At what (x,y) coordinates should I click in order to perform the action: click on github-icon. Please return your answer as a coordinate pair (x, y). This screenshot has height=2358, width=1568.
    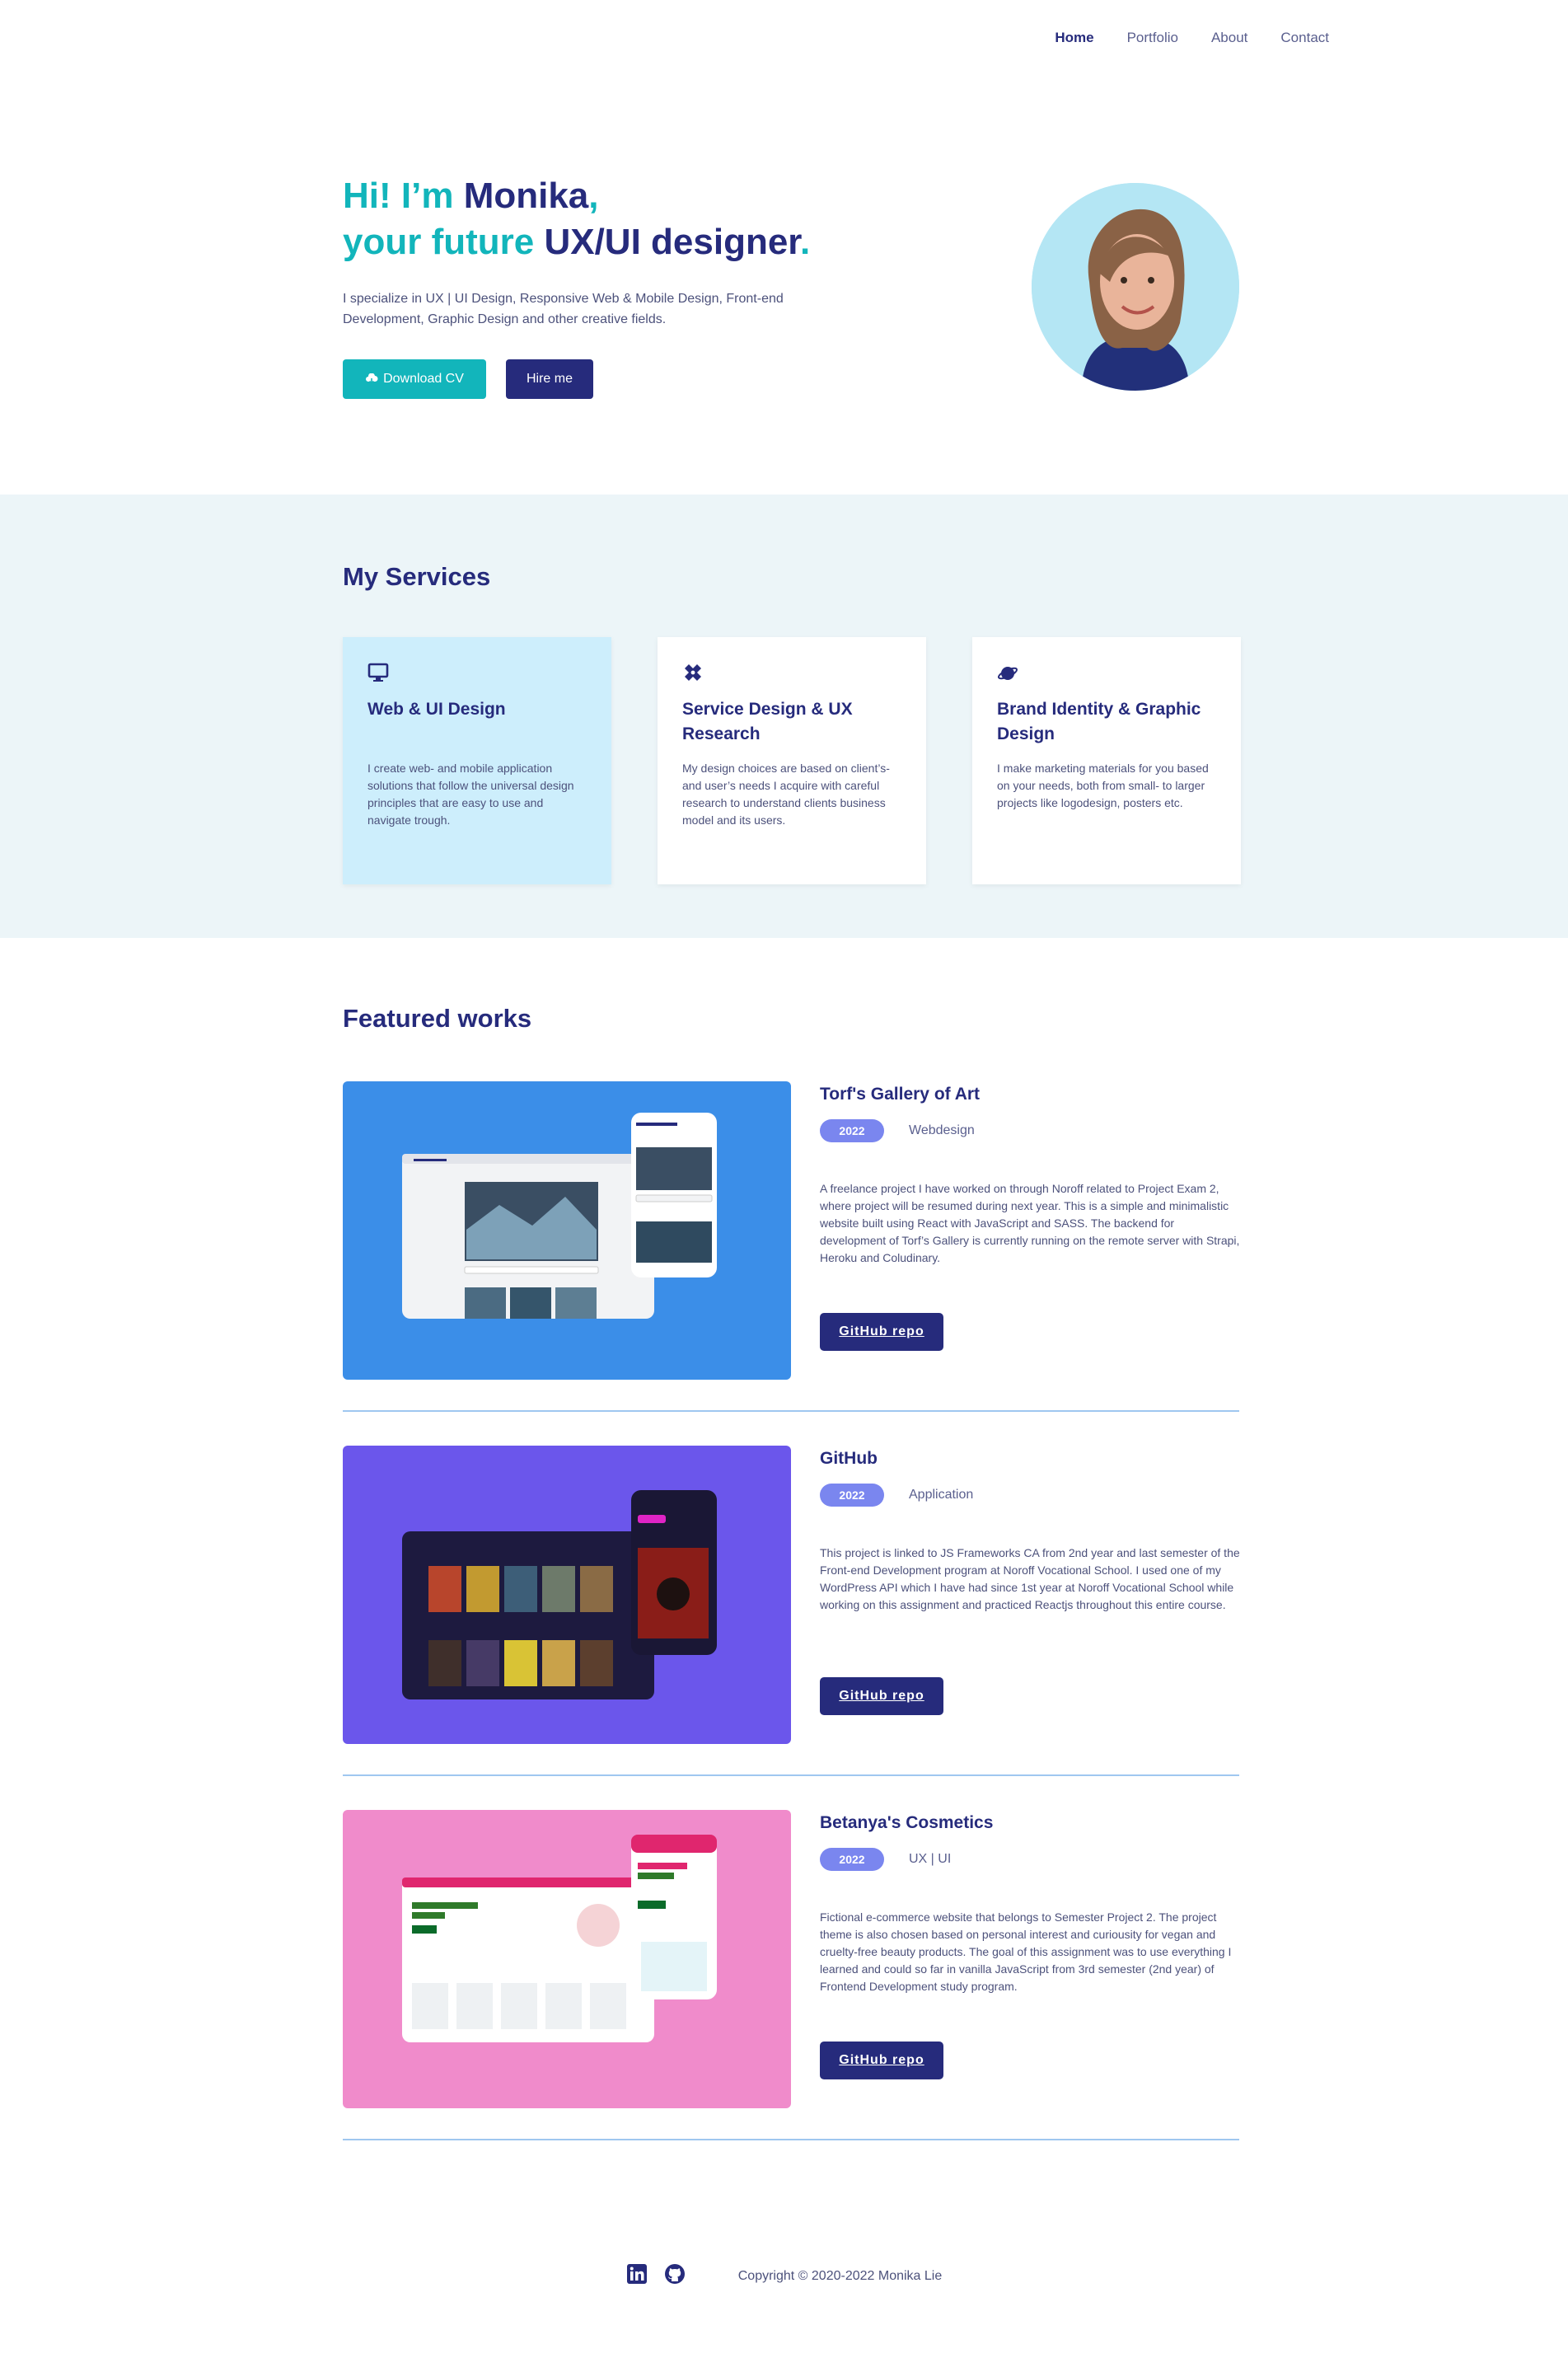
    Looking at the image, I should click on (674, 2274).